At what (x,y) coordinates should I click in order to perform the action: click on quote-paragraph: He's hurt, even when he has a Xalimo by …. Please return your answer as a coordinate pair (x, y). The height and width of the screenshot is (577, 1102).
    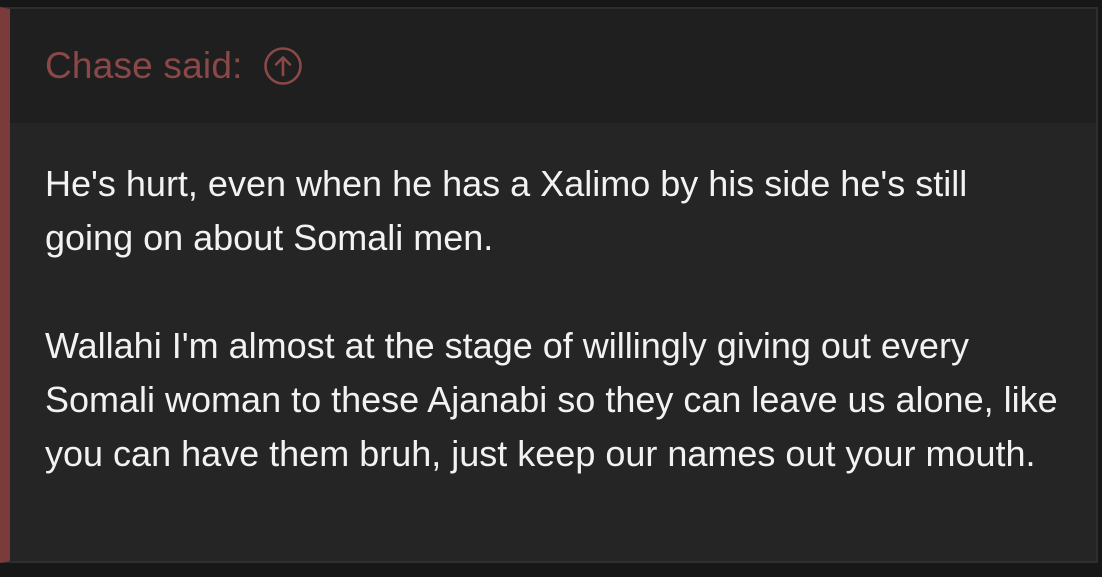
    Looking at the image, I should click on (506, 210).